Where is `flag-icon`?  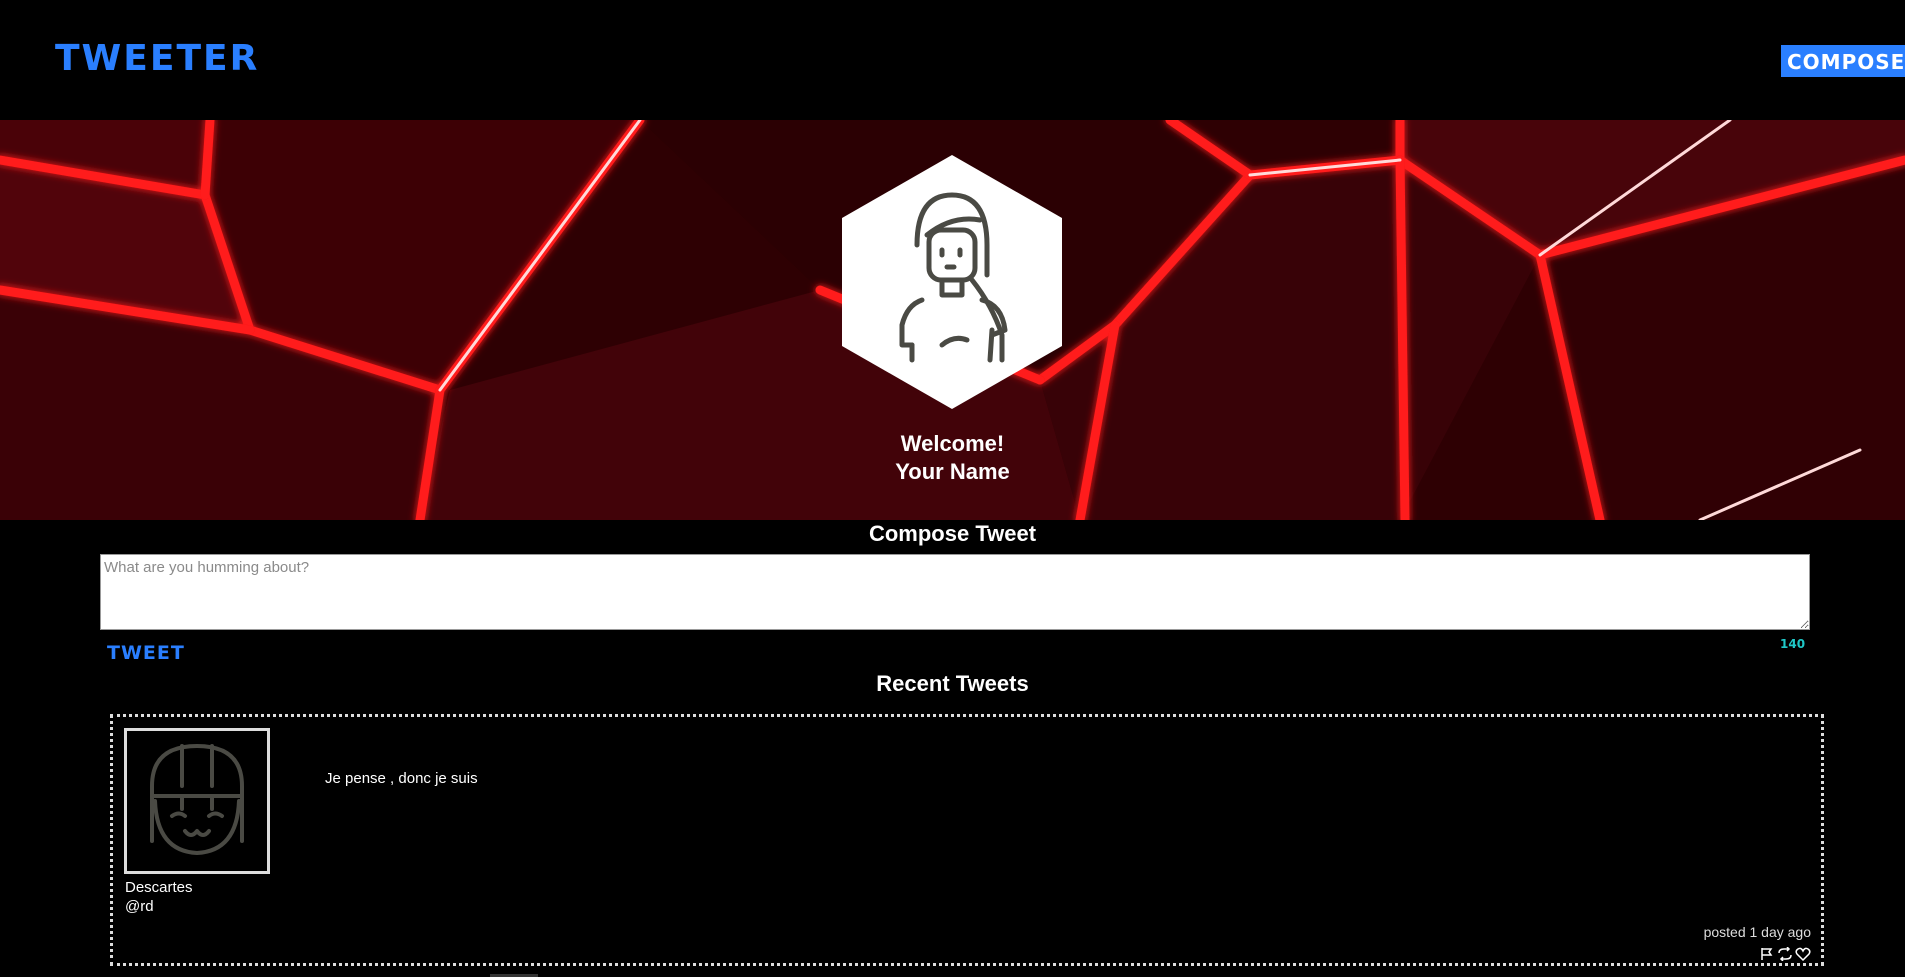 flag-icon is located at coordinates (1767, 953).